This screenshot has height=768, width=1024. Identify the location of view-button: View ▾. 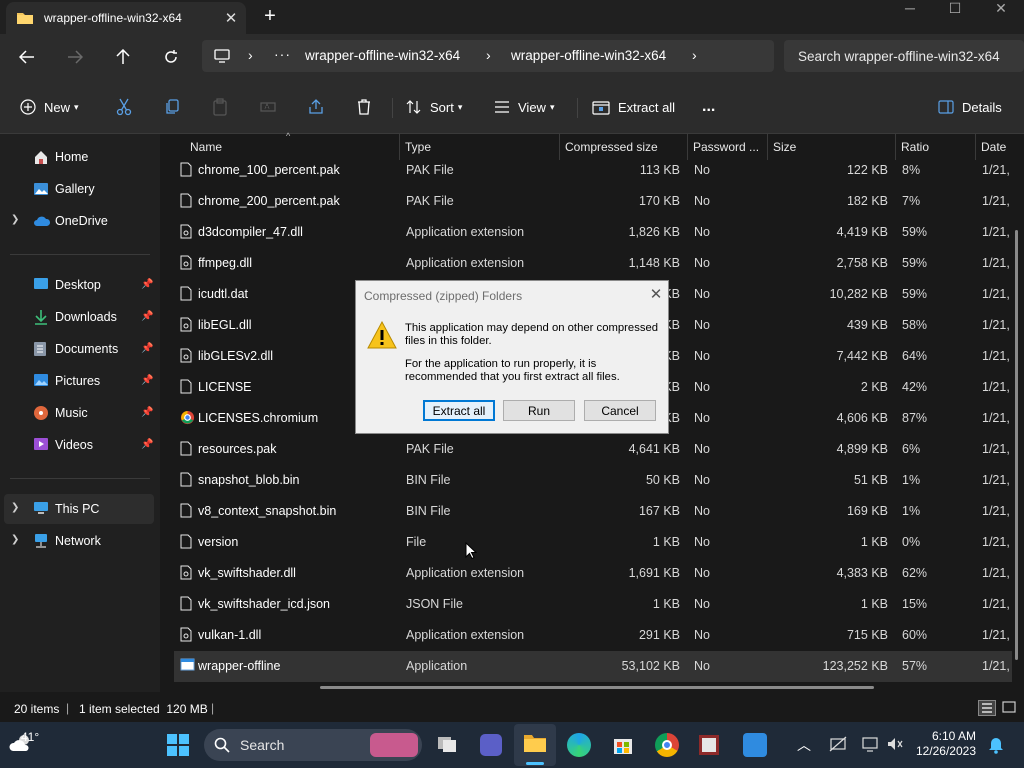
(524, 107).